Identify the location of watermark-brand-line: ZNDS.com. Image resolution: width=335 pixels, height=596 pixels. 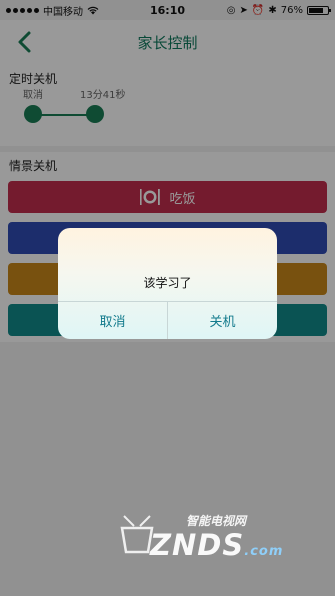
(216, 545).